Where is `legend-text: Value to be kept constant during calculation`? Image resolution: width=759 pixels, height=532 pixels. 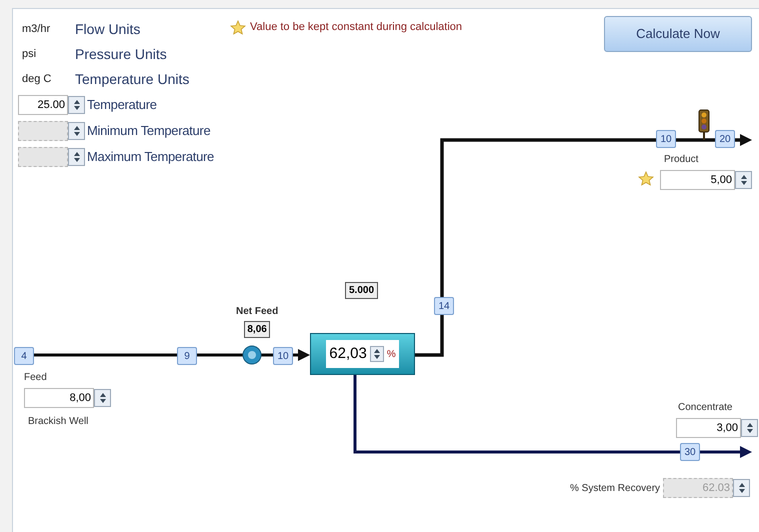 legend-text: Value to be kept constant during calculation is located at coordinates (356, 27).